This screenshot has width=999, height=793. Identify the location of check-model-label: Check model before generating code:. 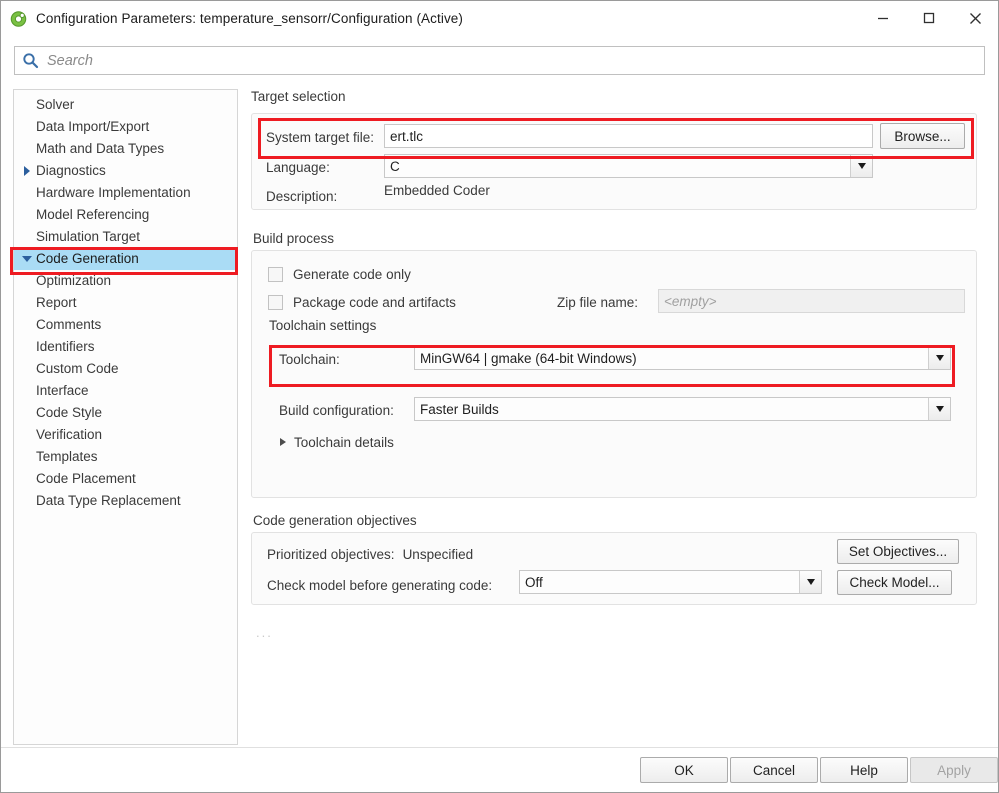
(380, 585).